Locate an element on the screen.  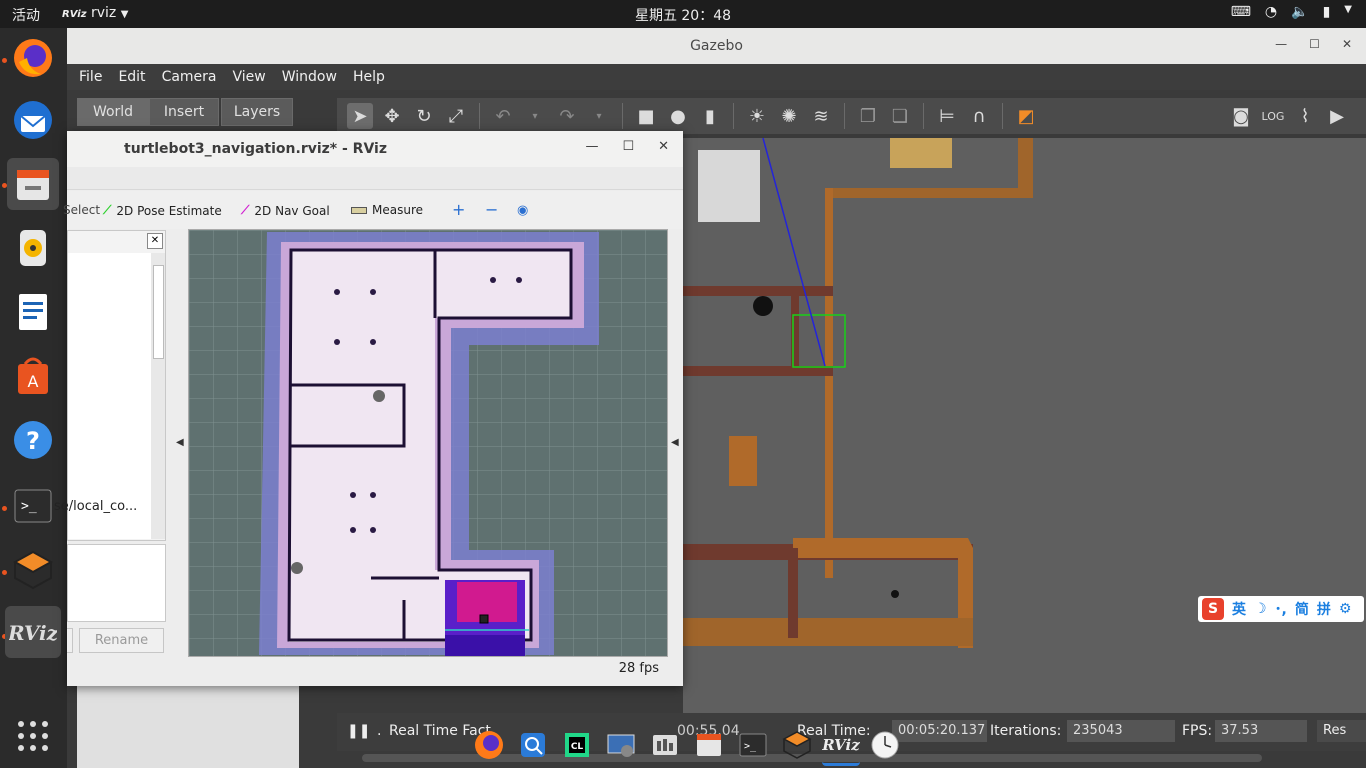
nav-goal-tool: ⟋ 2D Nav Goal is located at coordinates (285, 210).